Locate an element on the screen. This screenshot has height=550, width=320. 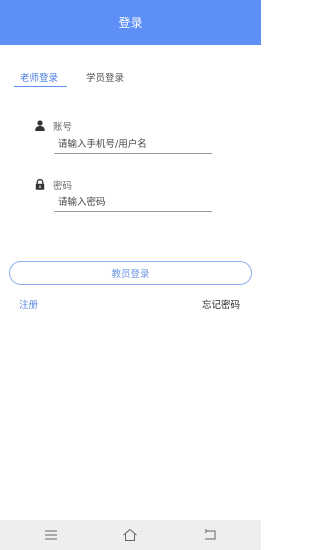
page-title: 登录 is located at coordinates (130, 23).